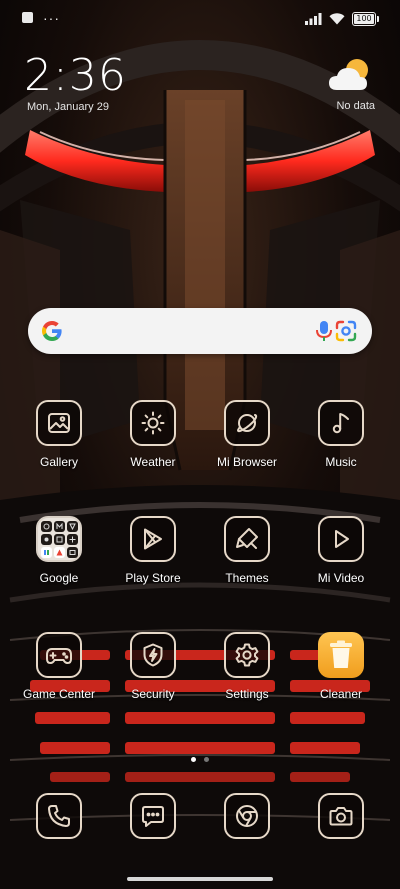 This screenshot has width=400, height=889. What do you see at coordinates (341, 539) in the screenshot?
I see `play-icon` at bounding box center [341, 539].